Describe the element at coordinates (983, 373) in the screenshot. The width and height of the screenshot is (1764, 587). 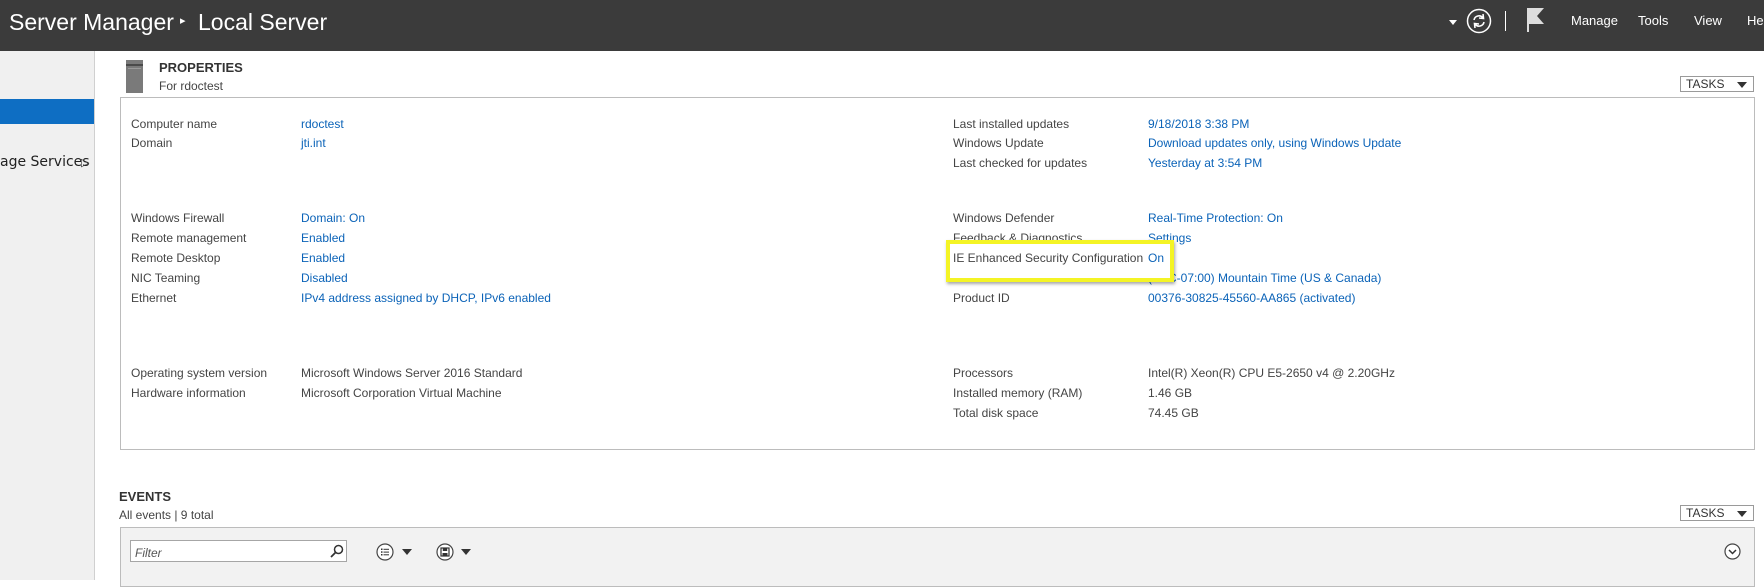
I see `prop-label-processors: Processors` at that location.